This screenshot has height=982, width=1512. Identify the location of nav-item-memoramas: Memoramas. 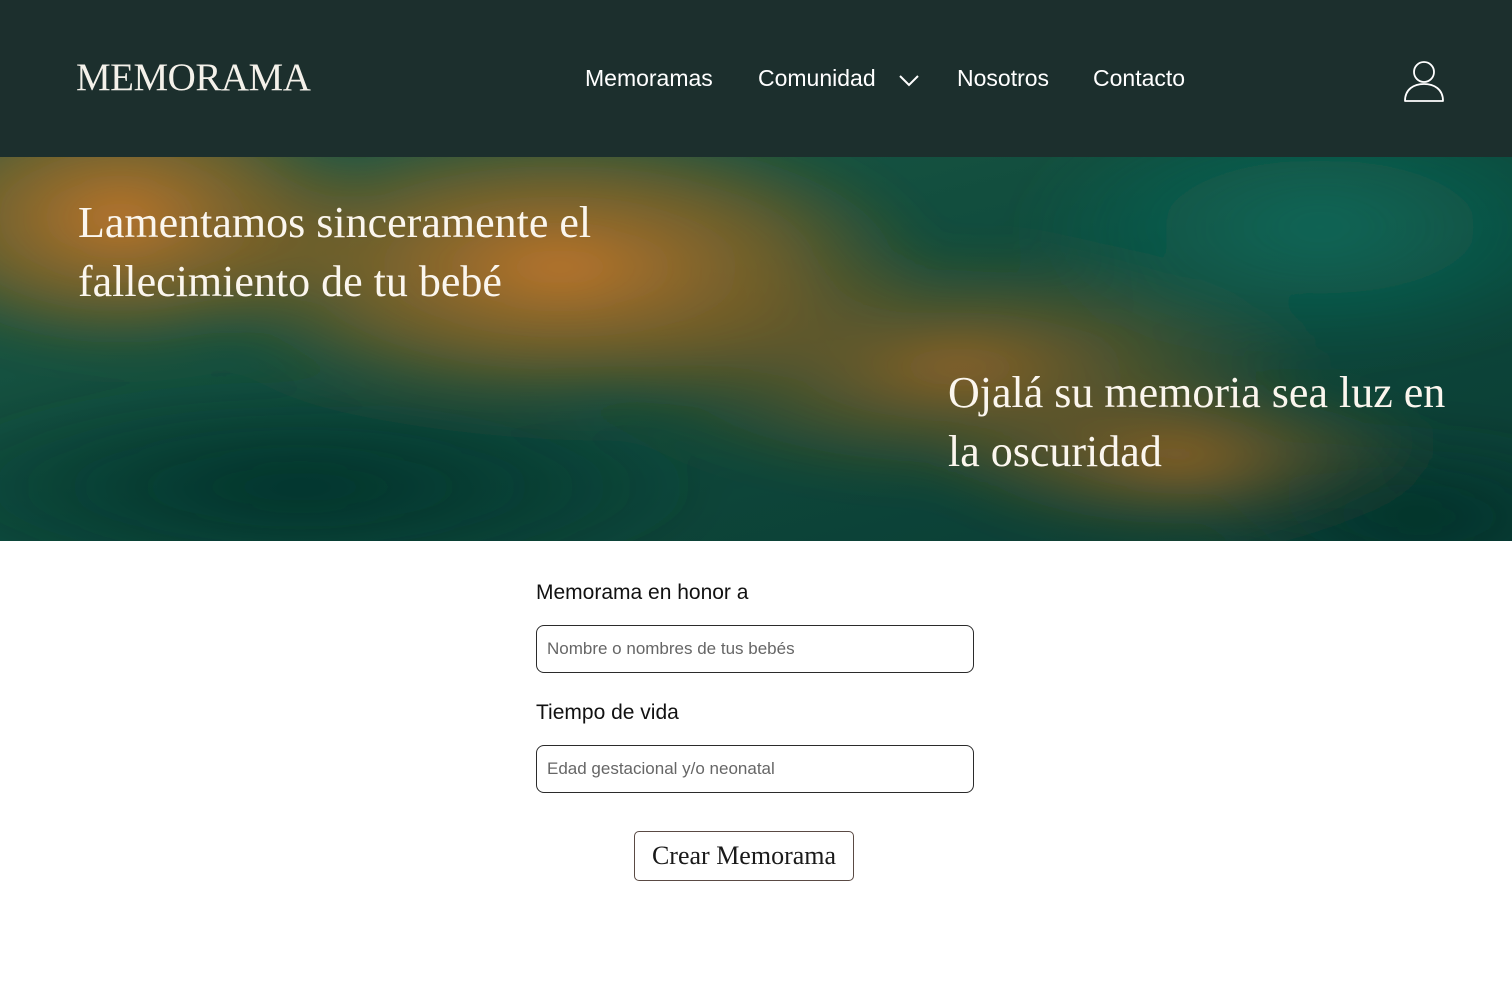
(649, 78).